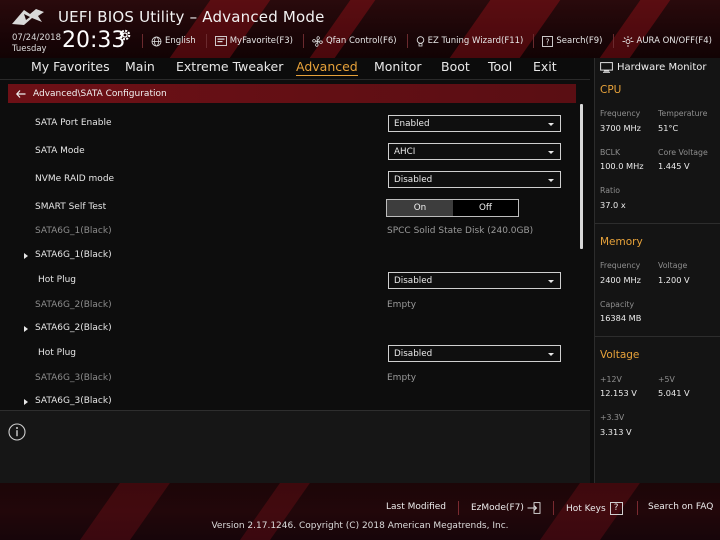 This screenshot has height=540, width=720. What do you see at coordinates (616, 508) in the screenshot?
I see `help-key-icon: ?` at bounding box center [616, 508].